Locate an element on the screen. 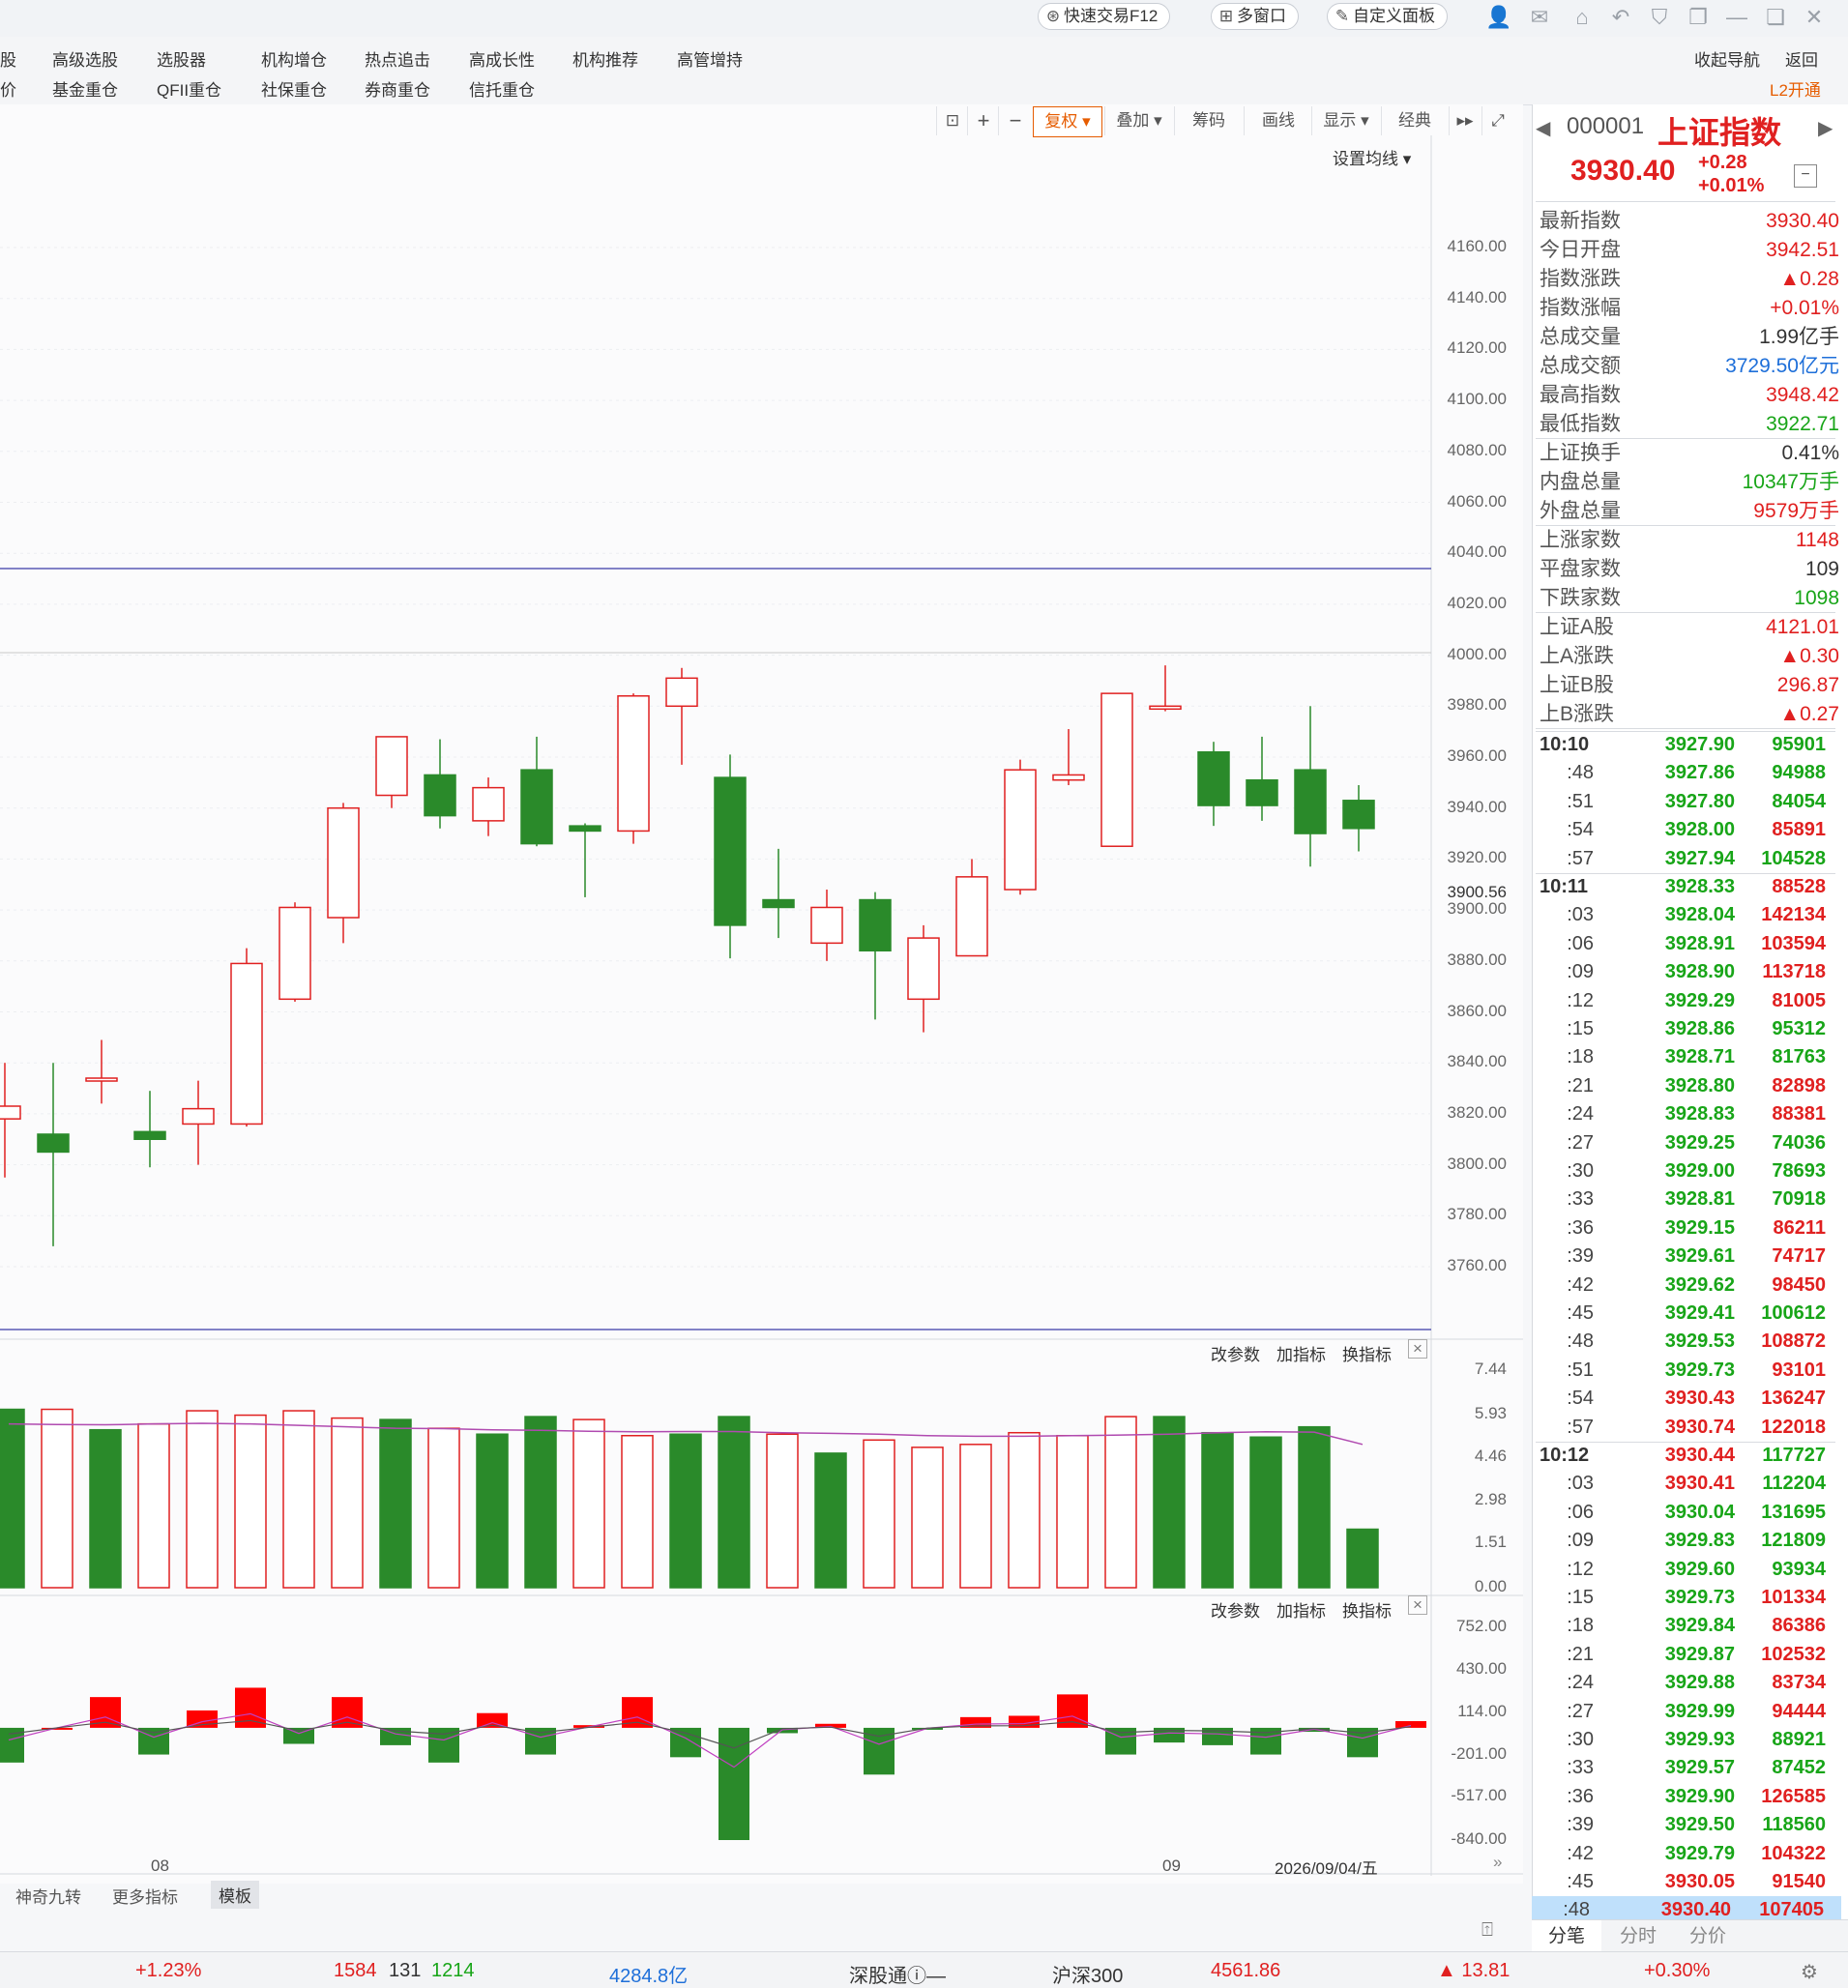 This screenshot has width=1848, height=1988. tick-row: :45 3930.05 91540 is located at coordinates (1681, 1882).